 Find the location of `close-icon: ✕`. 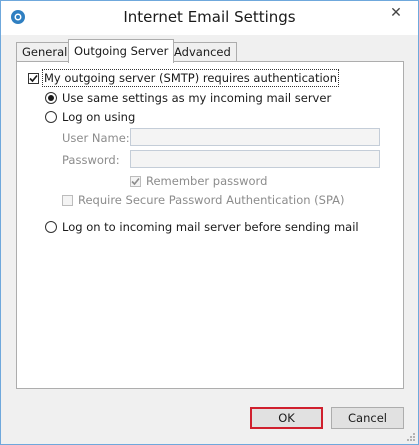

close-icon: ✕ is located at coordinates (396, 13).